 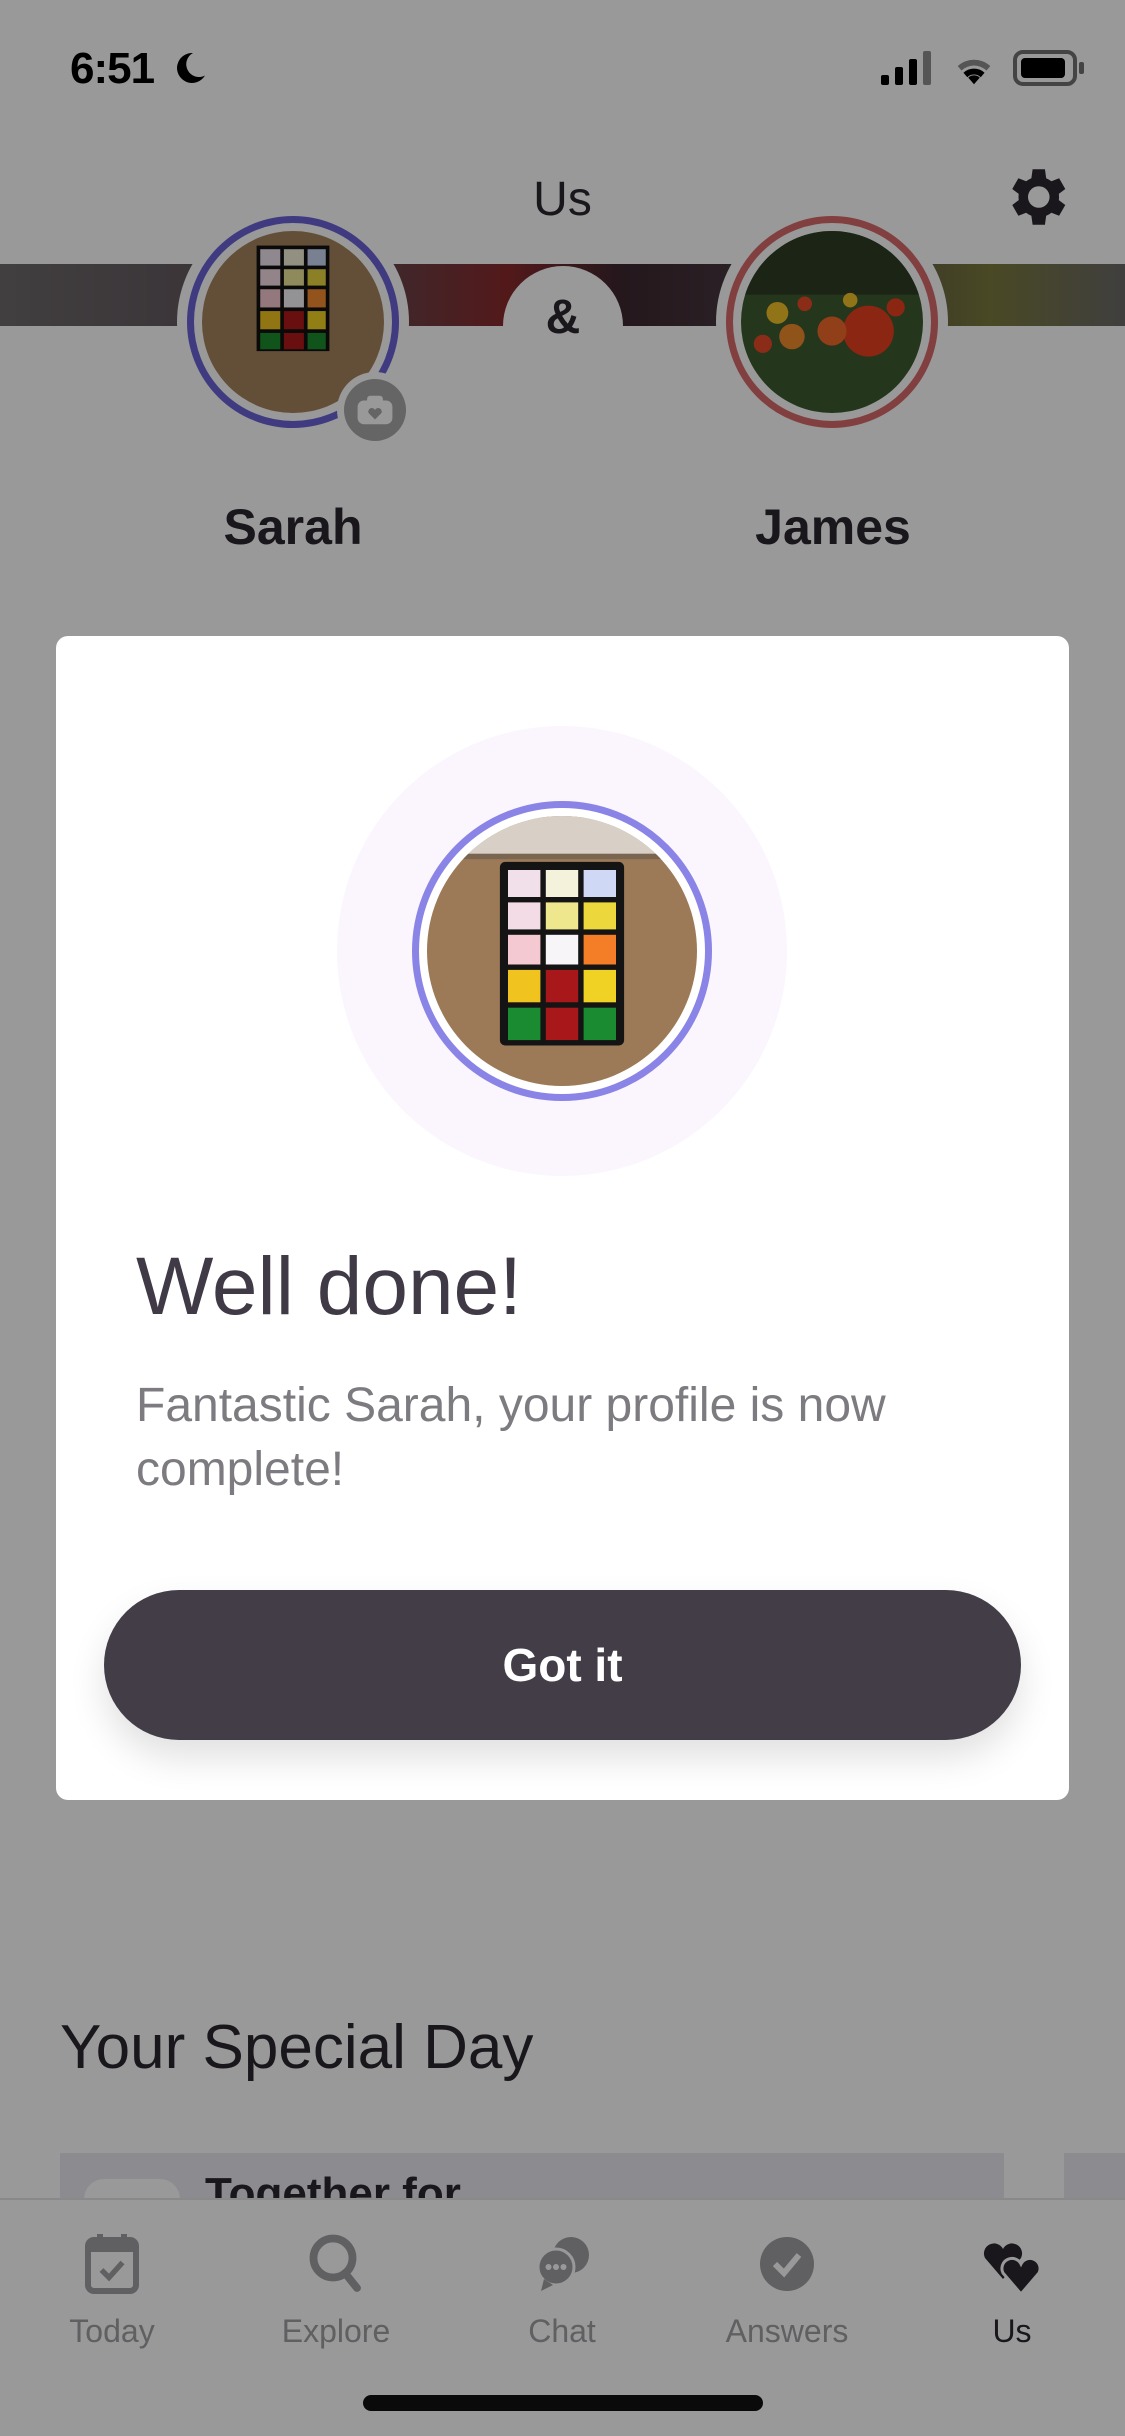 I want to click on rubiks-cube-photo, so click(x=562, y=951).